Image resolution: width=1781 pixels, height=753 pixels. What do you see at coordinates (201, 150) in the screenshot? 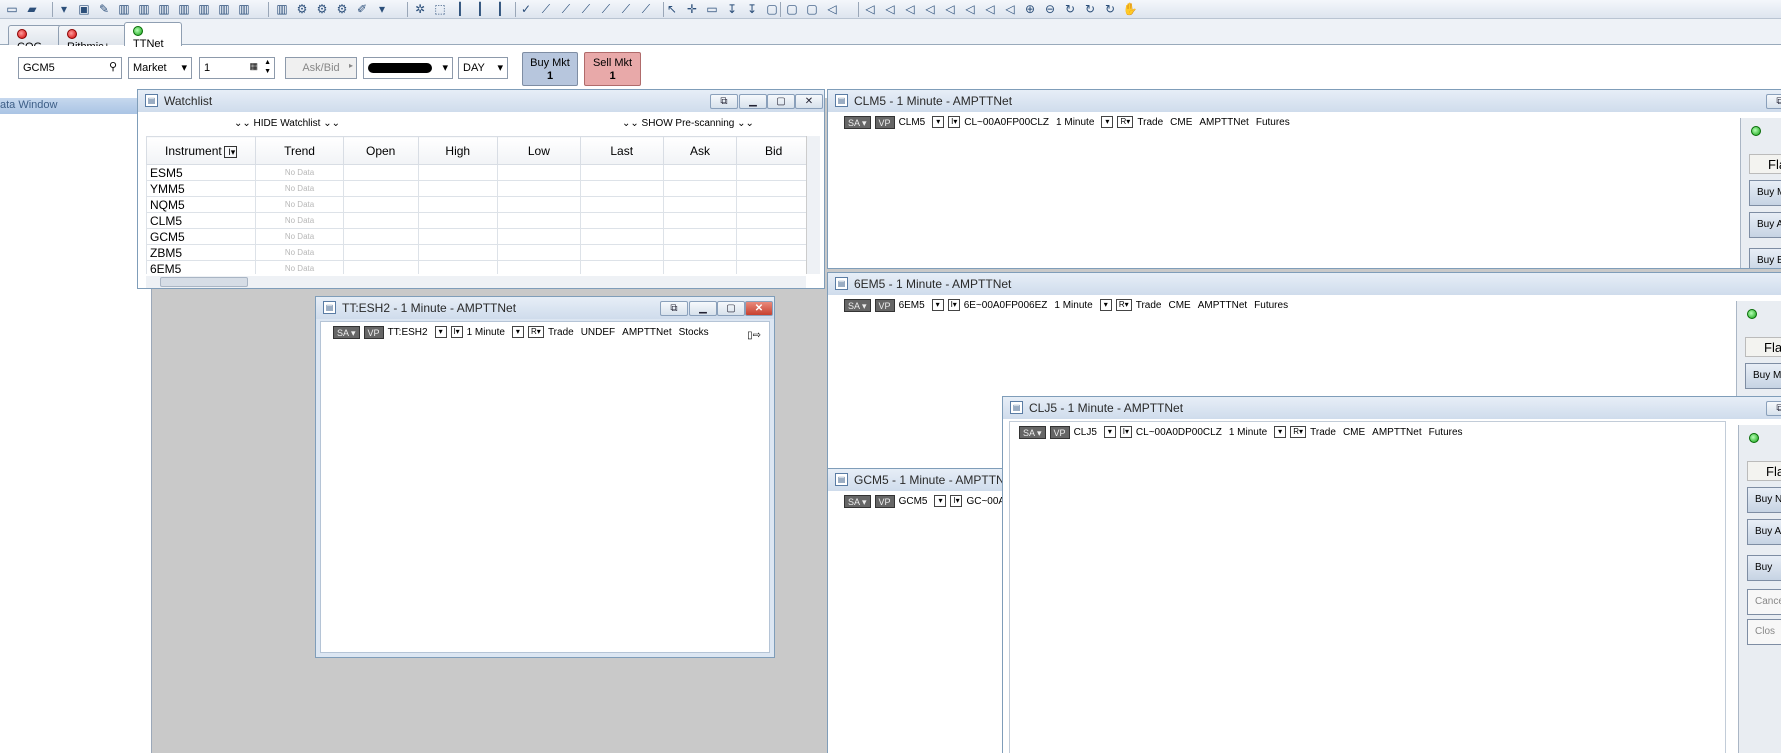
I see `column-header: Instrument I▾` at bounding box center [201, 150].